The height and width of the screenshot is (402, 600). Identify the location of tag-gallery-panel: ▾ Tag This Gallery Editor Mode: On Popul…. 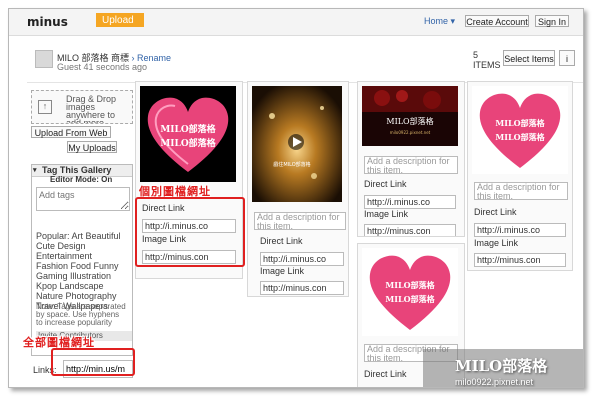
(82, 260).